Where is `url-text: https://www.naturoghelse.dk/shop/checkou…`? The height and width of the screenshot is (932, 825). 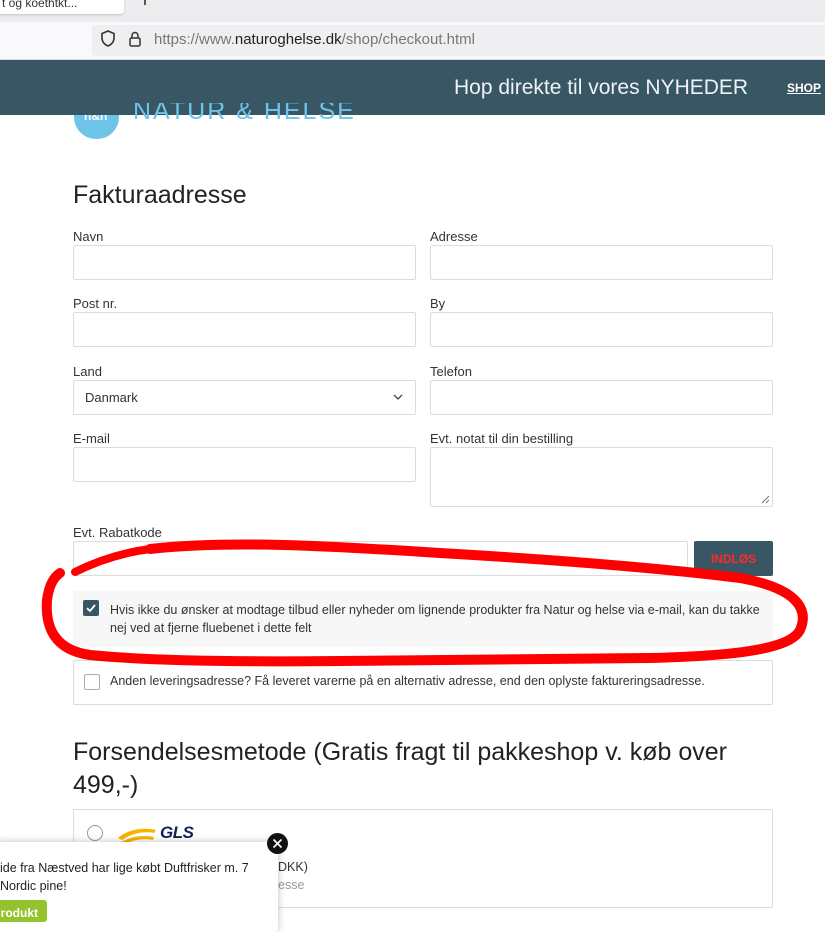
url-text: https://www.naturoghelse.dk/shop/checkou… is located at coordinates (314, 39).